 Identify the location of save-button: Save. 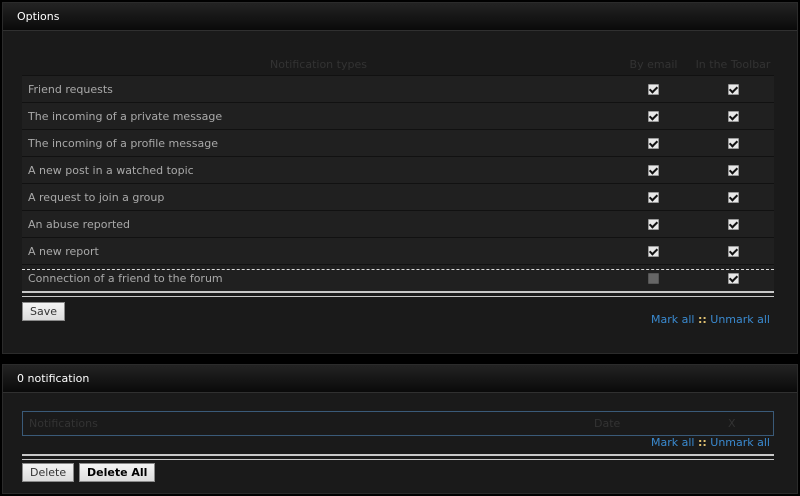
(44, 311).